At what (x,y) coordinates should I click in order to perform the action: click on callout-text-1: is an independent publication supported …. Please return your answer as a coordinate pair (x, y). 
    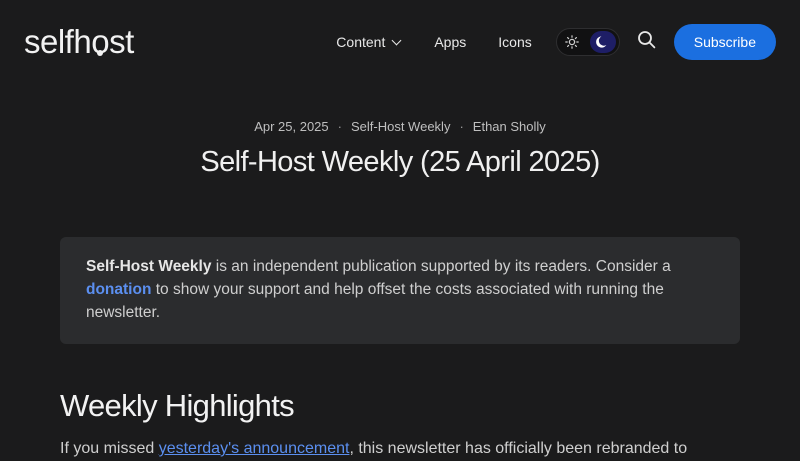
    Looking at the image, I should click on (441, 266).